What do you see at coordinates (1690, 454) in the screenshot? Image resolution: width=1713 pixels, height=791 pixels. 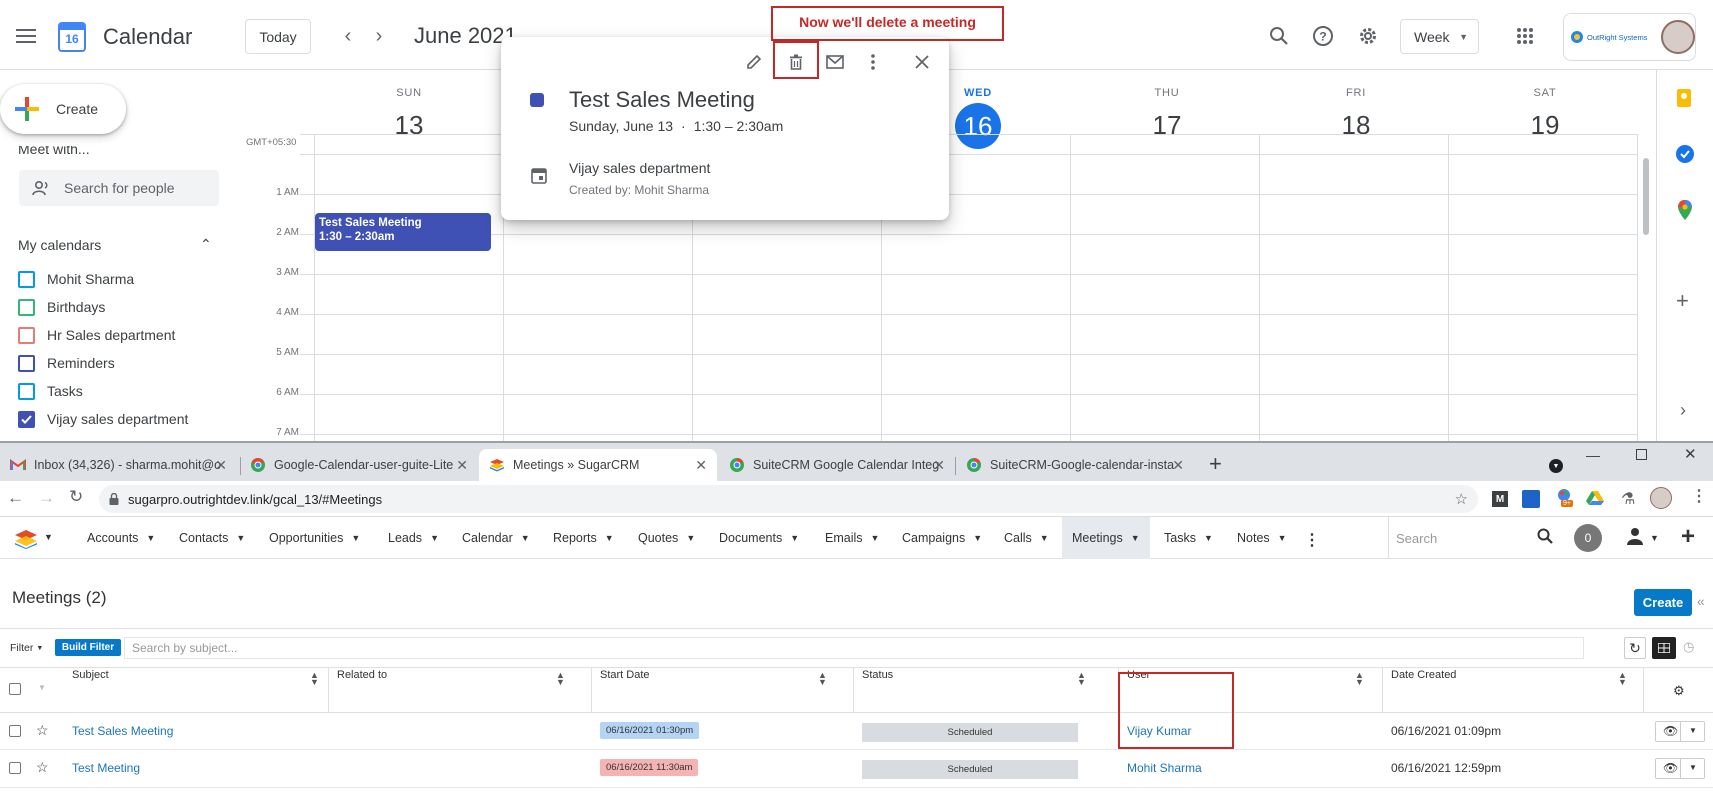 I see `close-window-icon: ✕` at bounding box center [1690, 454].